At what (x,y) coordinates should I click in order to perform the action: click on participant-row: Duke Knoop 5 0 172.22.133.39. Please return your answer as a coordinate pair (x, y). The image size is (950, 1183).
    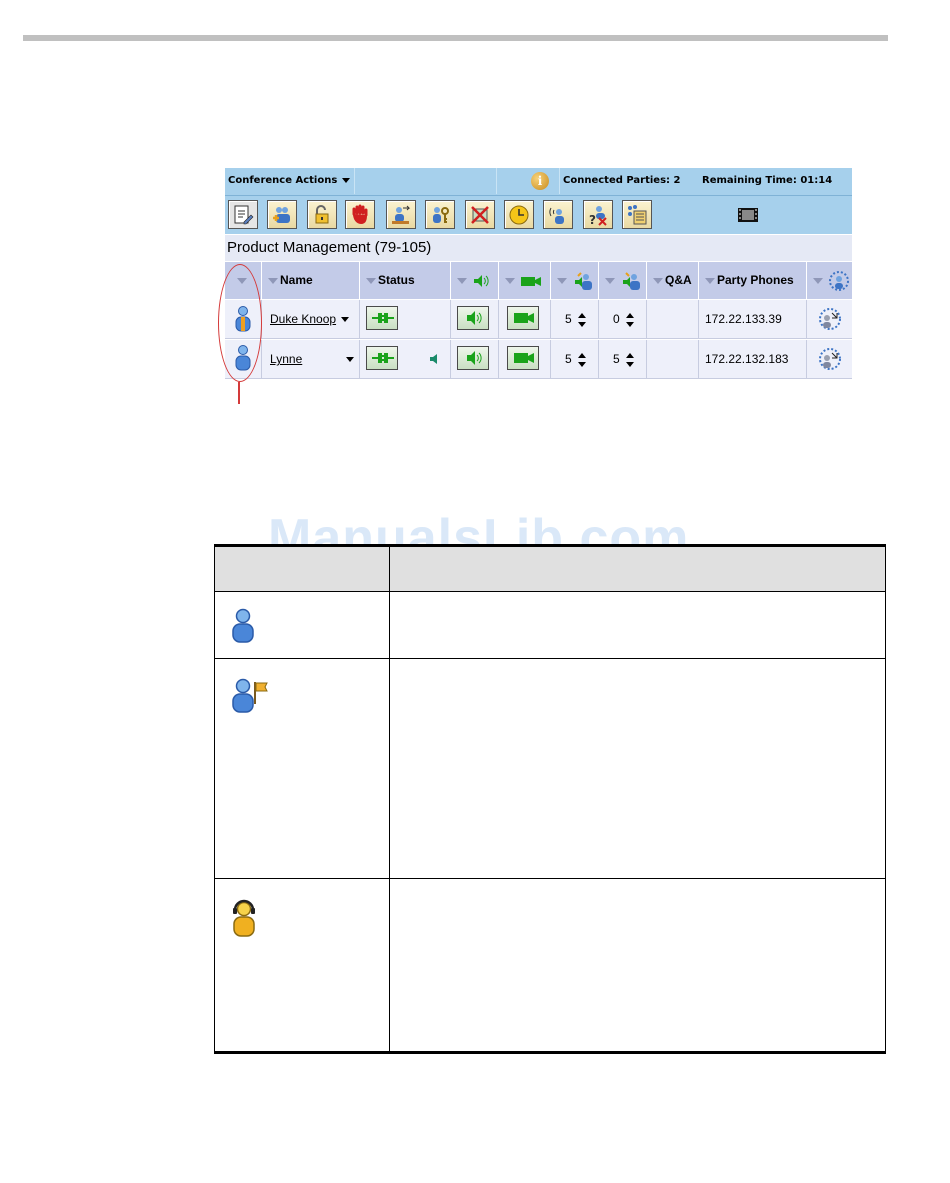
    Looking at the image, I should click on (538, 319).